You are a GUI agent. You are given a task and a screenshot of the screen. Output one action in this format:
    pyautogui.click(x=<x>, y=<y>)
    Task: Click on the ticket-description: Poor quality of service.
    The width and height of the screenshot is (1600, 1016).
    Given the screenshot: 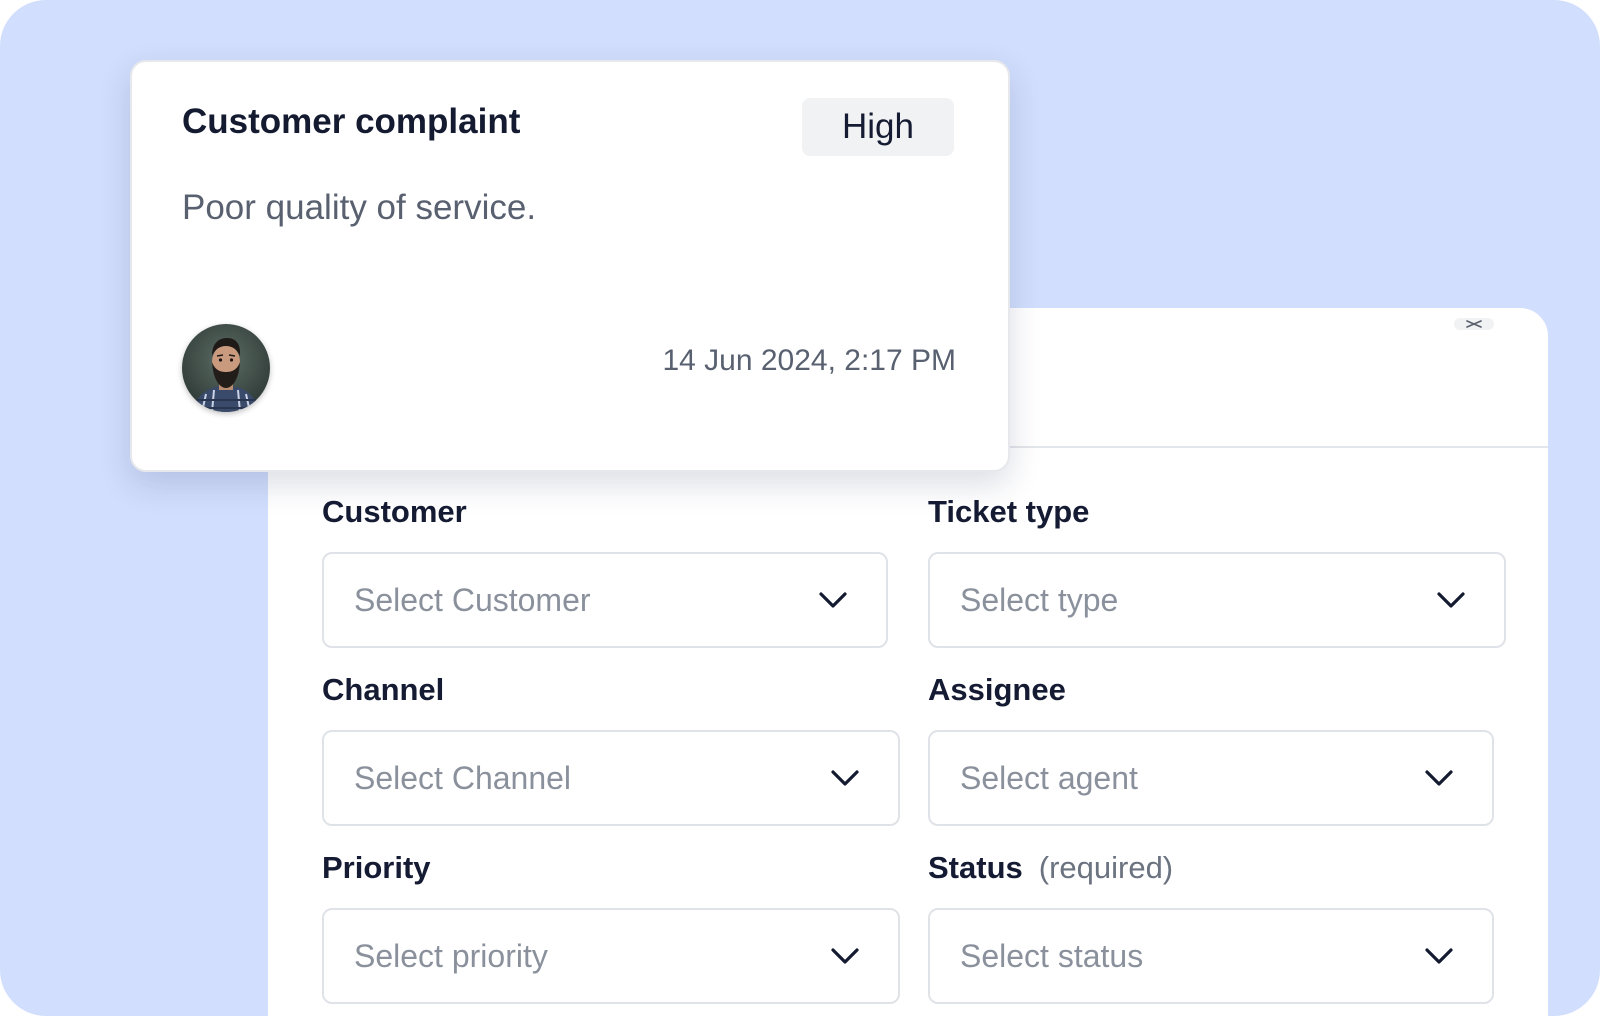 What is the action you would take?
    pyautogui.click(x=359, y=207)
    